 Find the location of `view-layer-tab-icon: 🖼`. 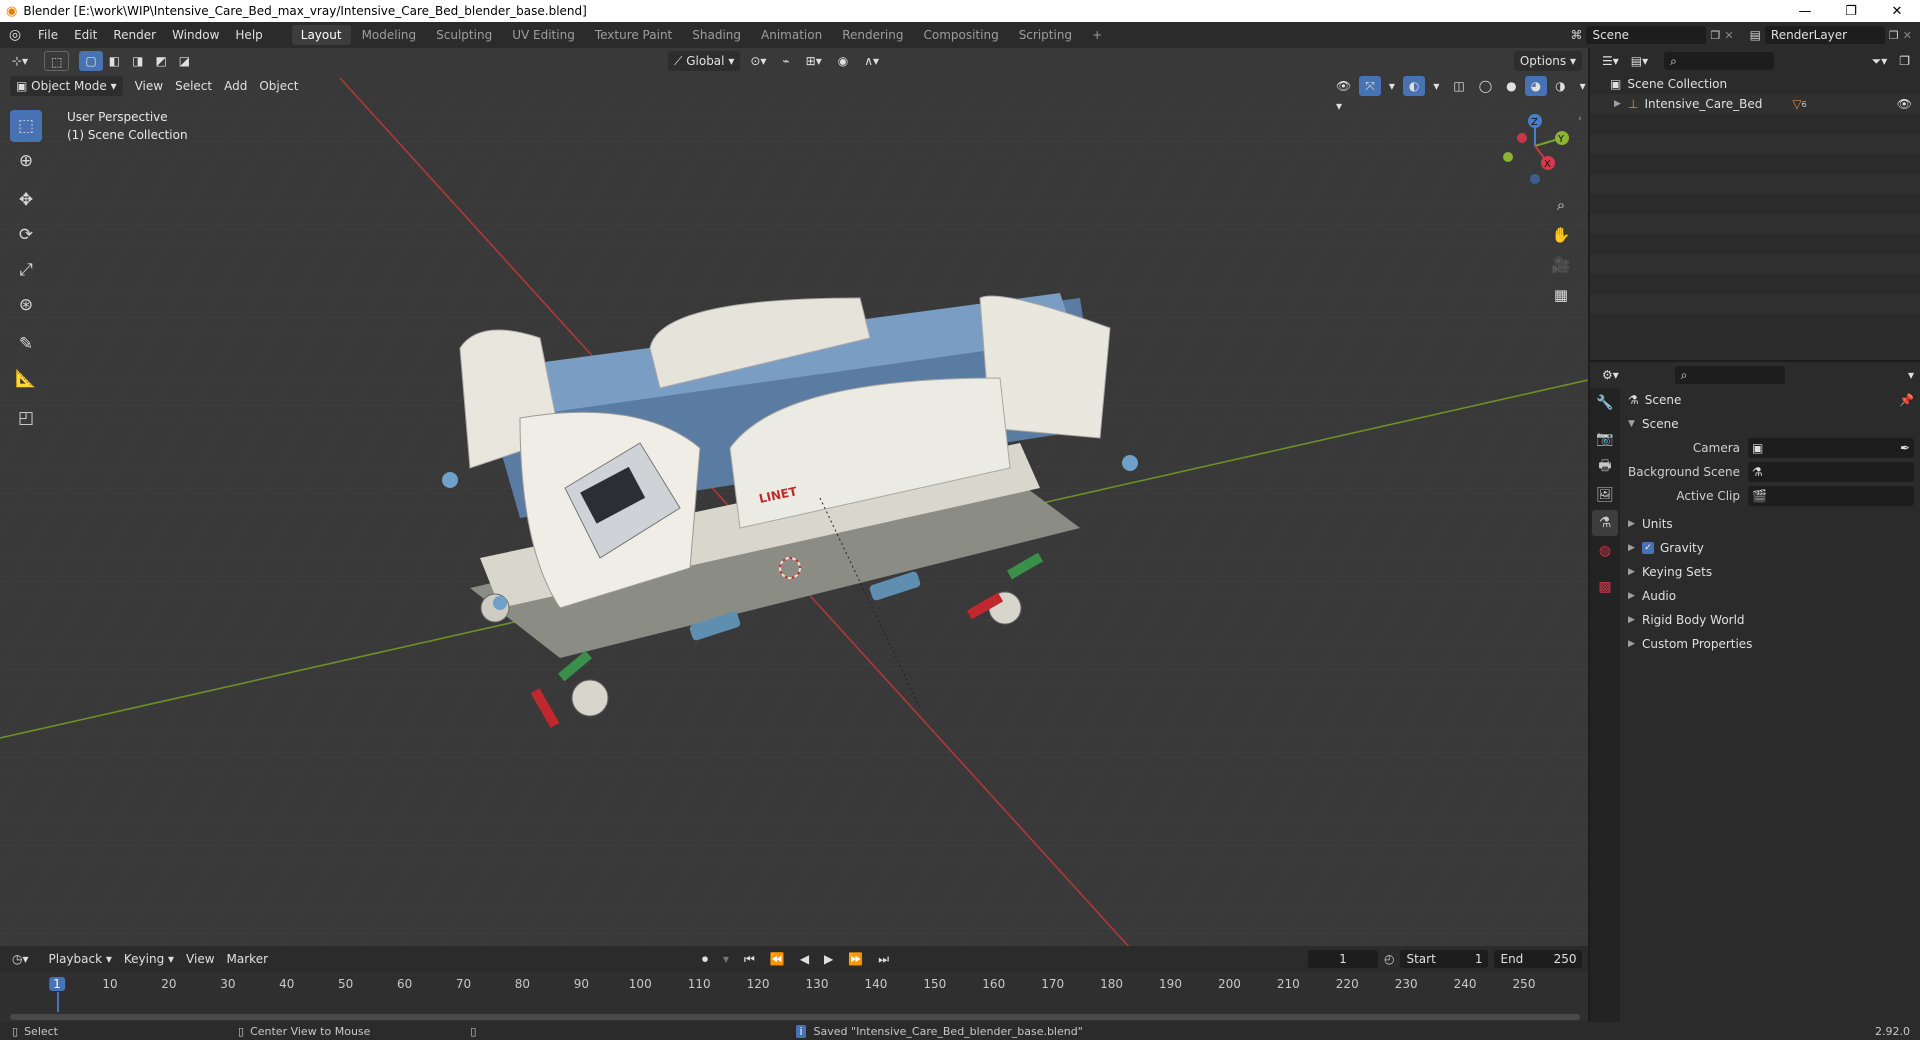

view-layer-tab-icon: 🖼 is located at coordinates (1605, 495).